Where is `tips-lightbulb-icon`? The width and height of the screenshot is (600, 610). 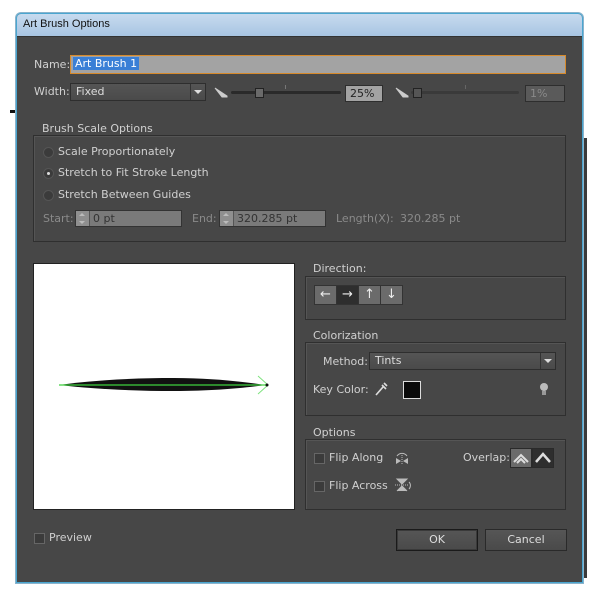 tips-lightbulb-icon is located at coordinates (544, 389).